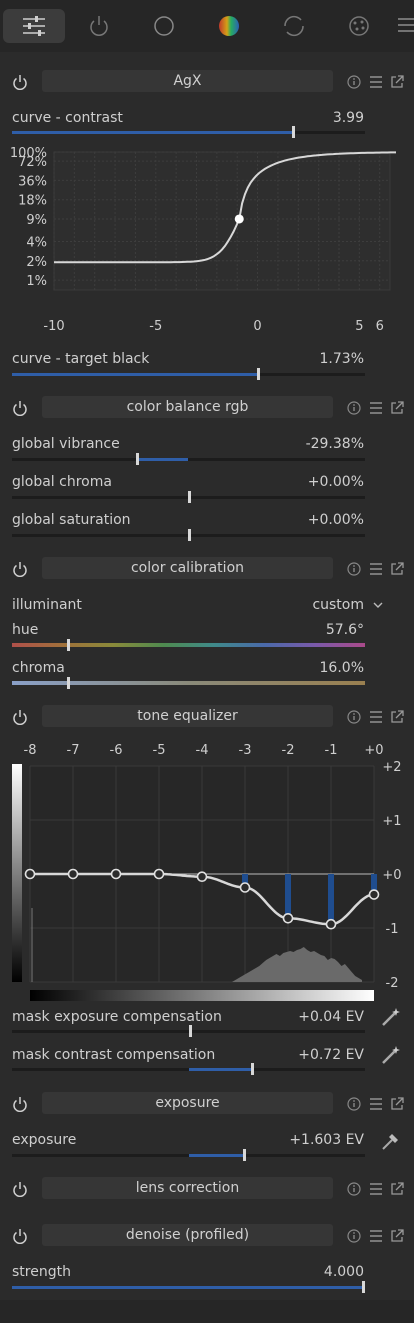 The height and width of the screenshot is (1323, 414). I want to click on x-tick-label: -1, so click(331, 750).